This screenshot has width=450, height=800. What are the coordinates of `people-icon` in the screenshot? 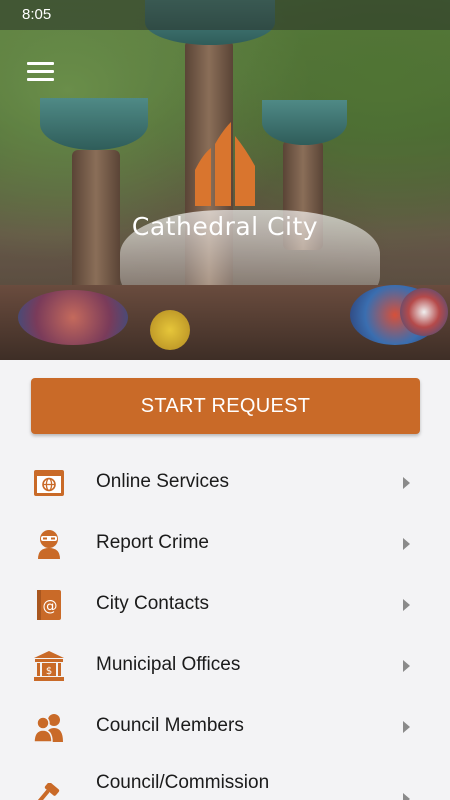 It's located at (48, 728).